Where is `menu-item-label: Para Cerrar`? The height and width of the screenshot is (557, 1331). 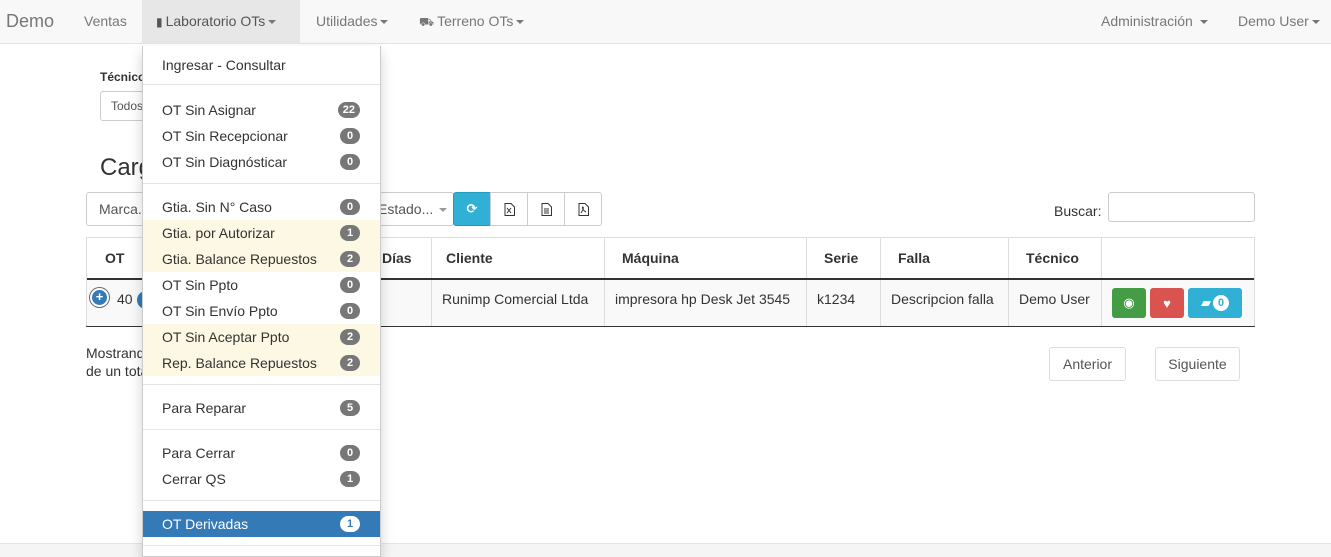 menu-item-label: Para Cerrar is located at coordinates (199, 453).